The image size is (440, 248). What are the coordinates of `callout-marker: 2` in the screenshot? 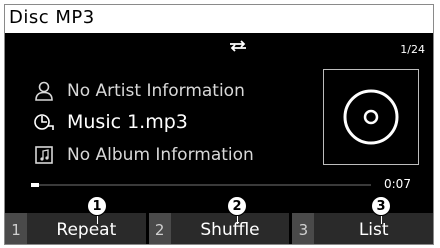 It's located at (237, 210).